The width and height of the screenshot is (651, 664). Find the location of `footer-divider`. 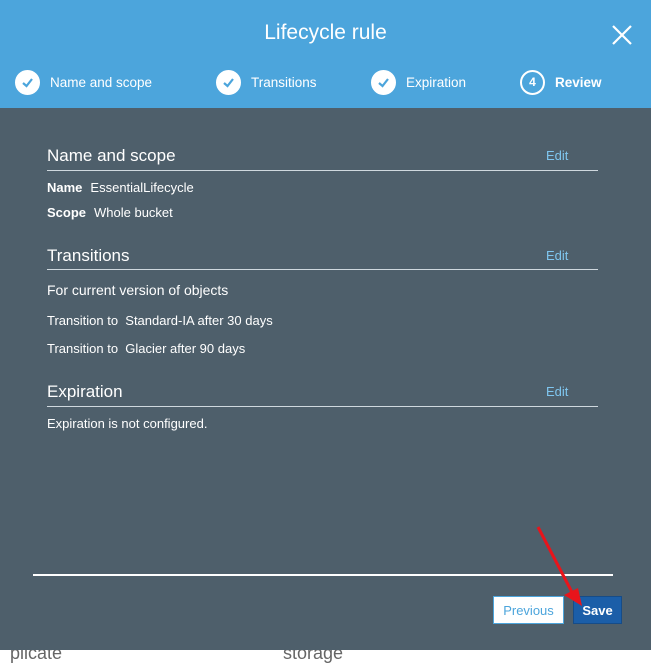

footer-divider is located at coordinates (323, 575).